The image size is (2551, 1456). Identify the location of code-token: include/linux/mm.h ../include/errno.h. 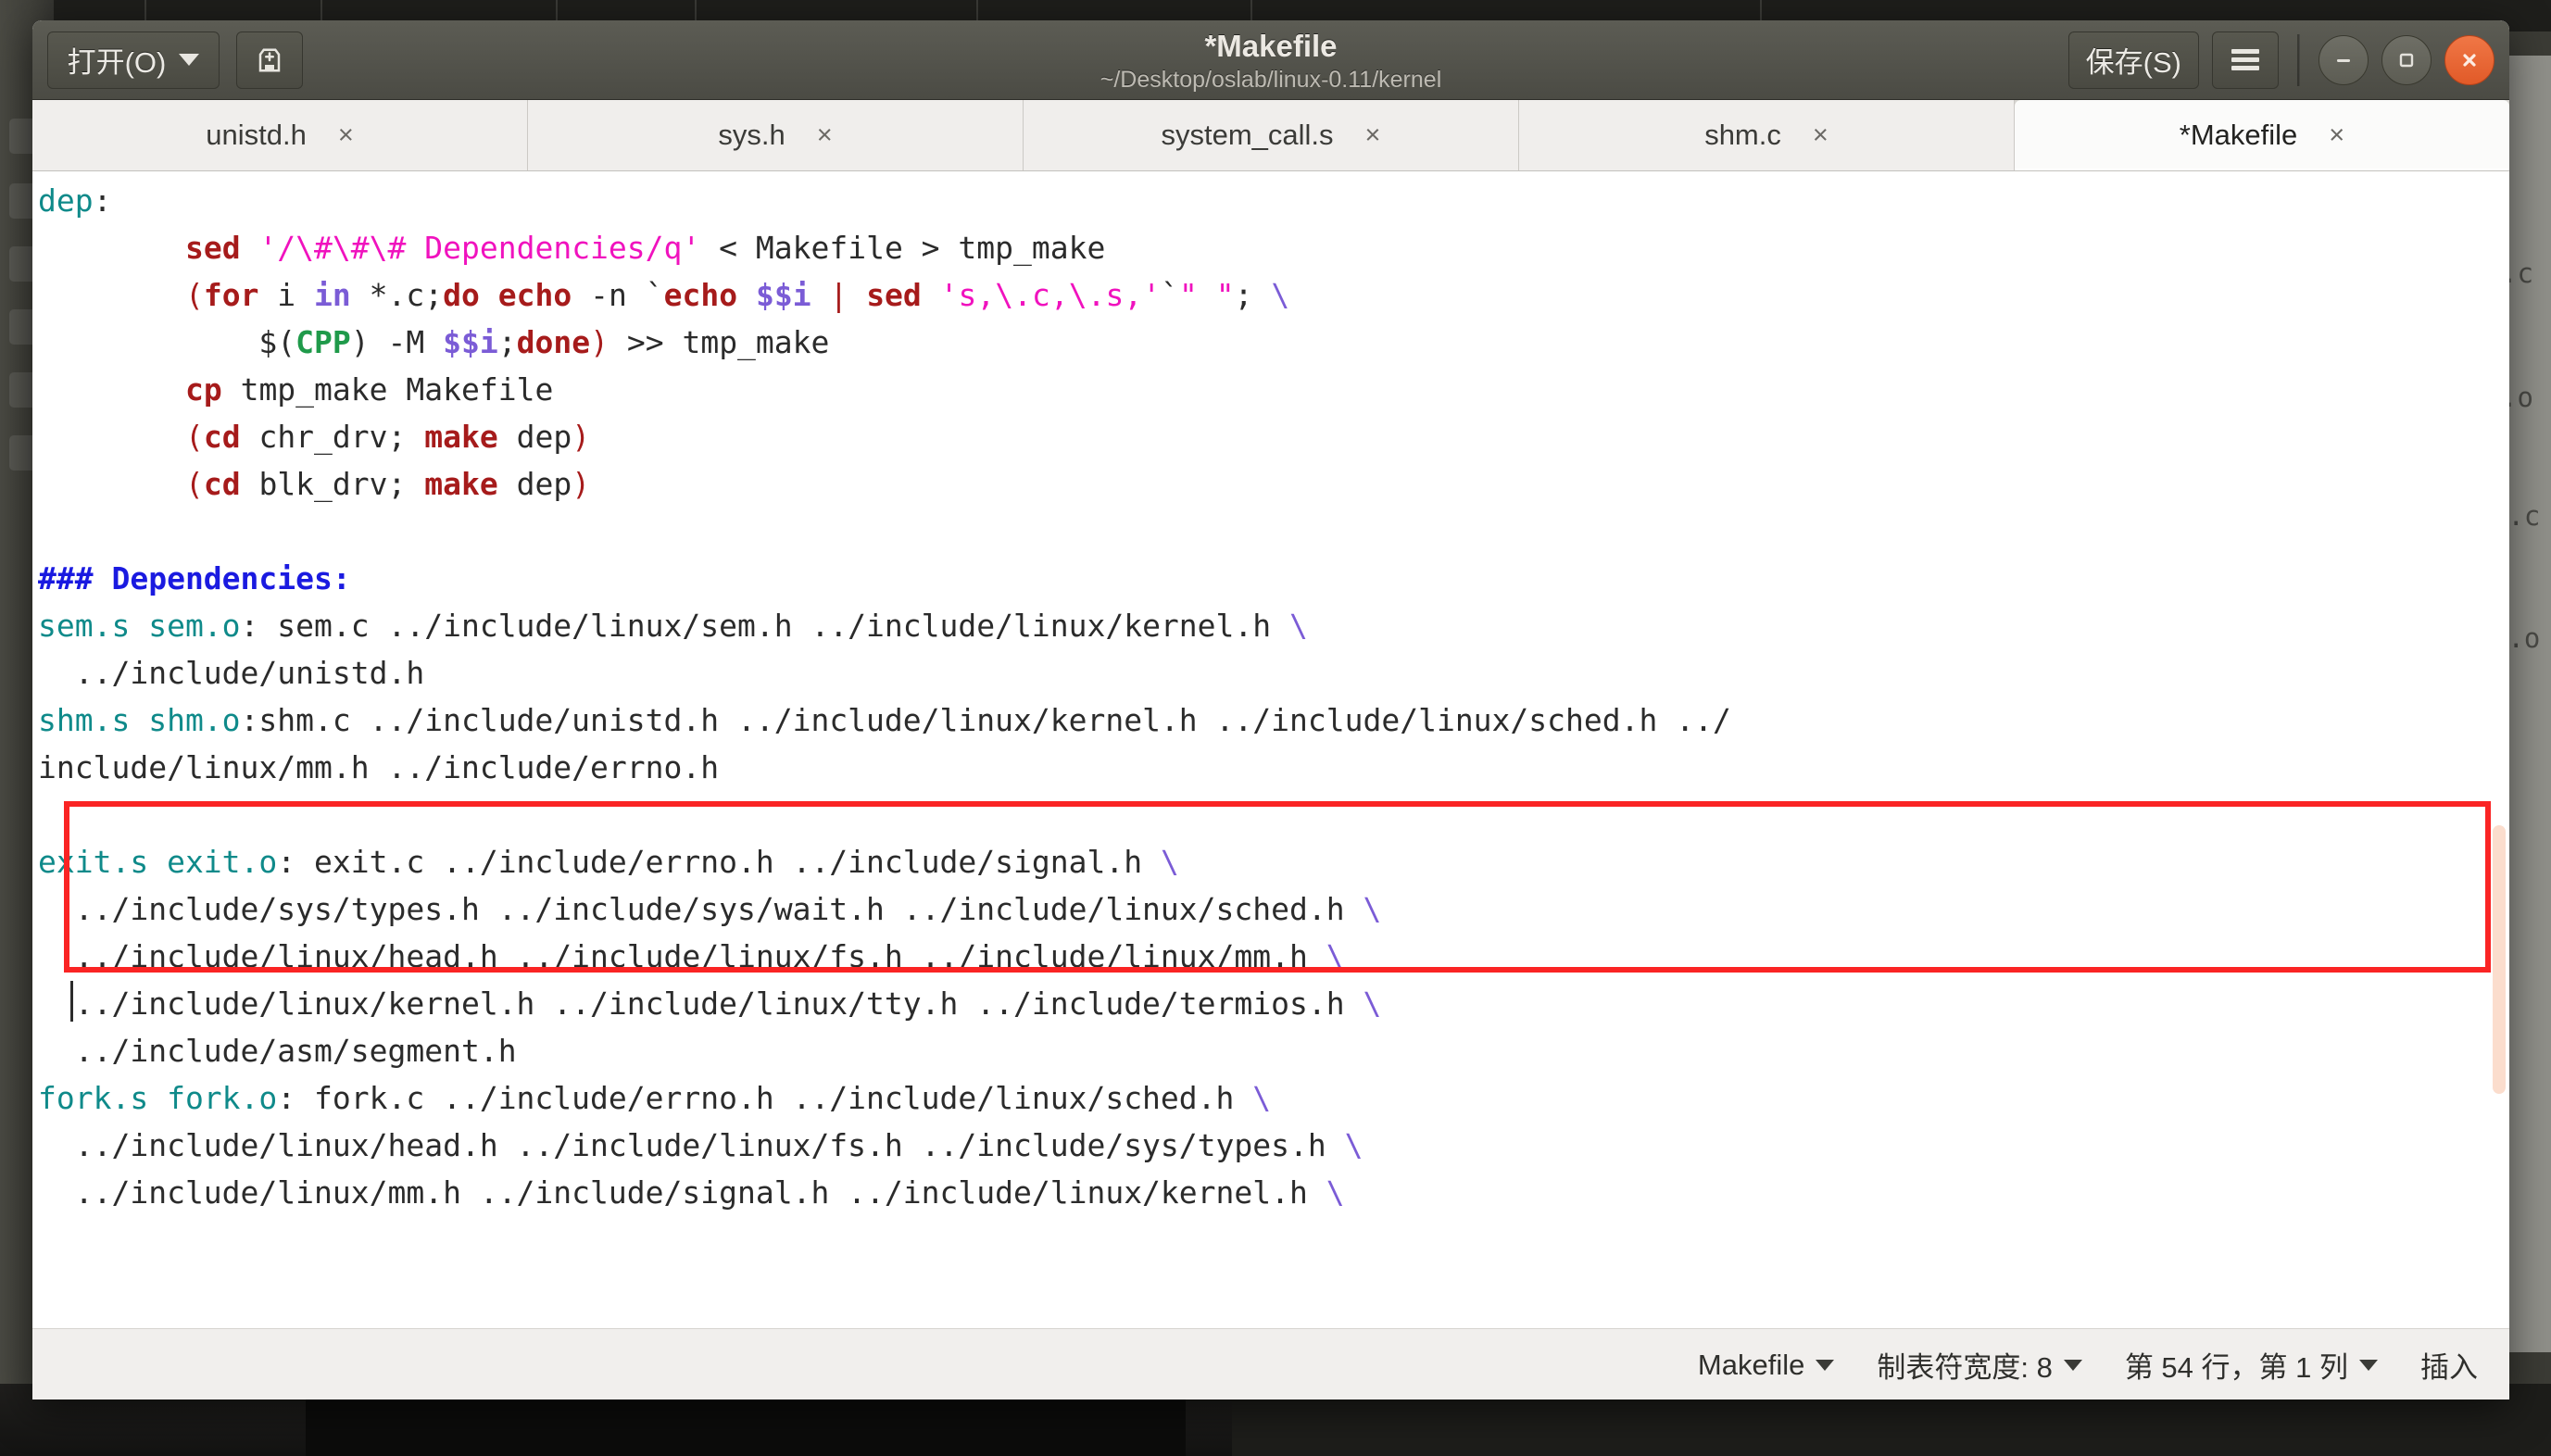
(379, 767).